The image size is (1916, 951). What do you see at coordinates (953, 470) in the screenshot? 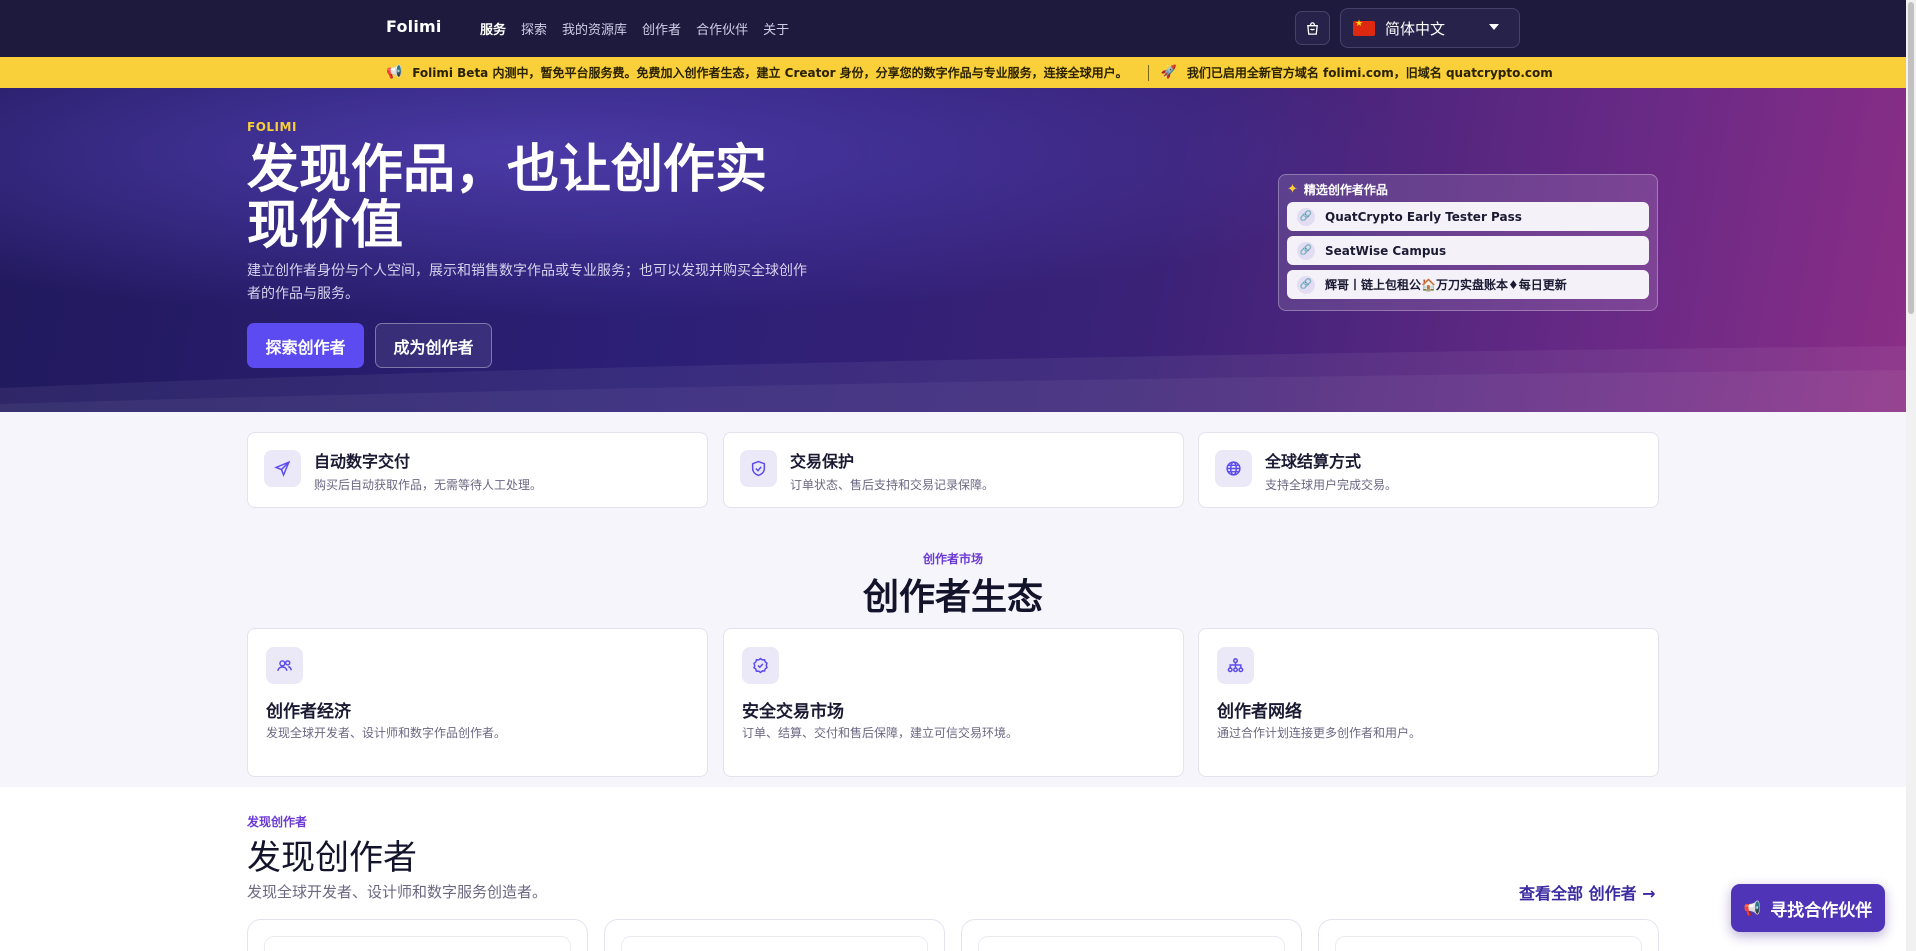
I see `feature-card-protection: 交易保护 订单状态、售后支持和交易记录保障。` at bounding box center [953, 470].